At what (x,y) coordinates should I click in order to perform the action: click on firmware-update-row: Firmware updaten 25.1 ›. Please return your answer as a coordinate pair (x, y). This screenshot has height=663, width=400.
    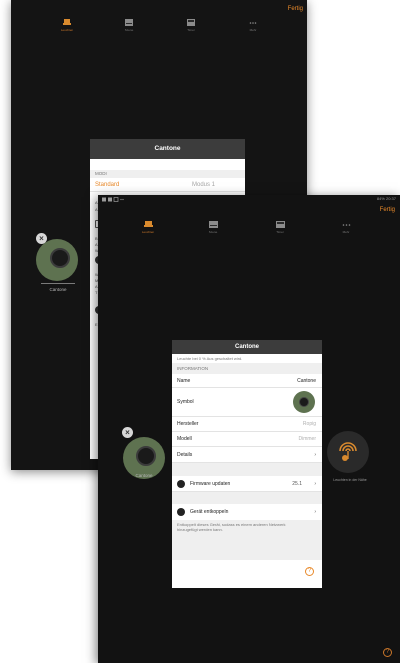
    Looking at the image, I should click on (247, 484).